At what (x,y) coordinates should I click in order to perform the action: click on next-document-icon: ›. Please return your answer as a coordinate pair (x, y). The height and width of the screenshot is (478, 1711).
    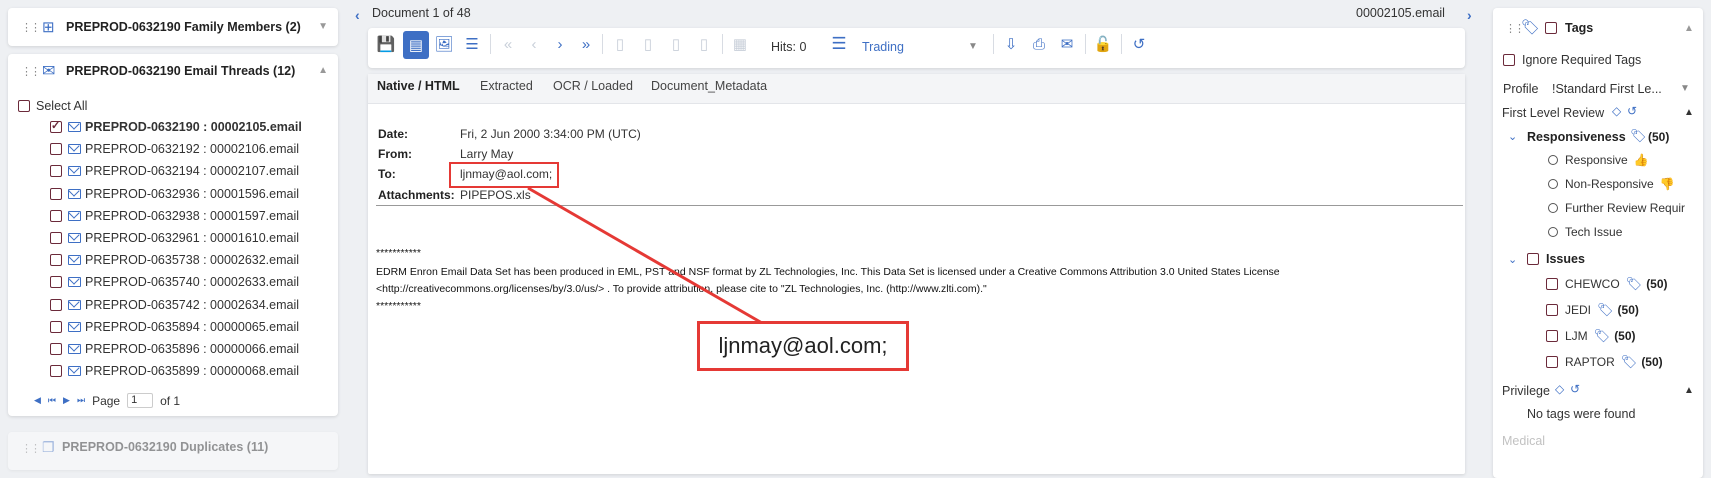
    Looking at the image, I should click on (1469, 15).